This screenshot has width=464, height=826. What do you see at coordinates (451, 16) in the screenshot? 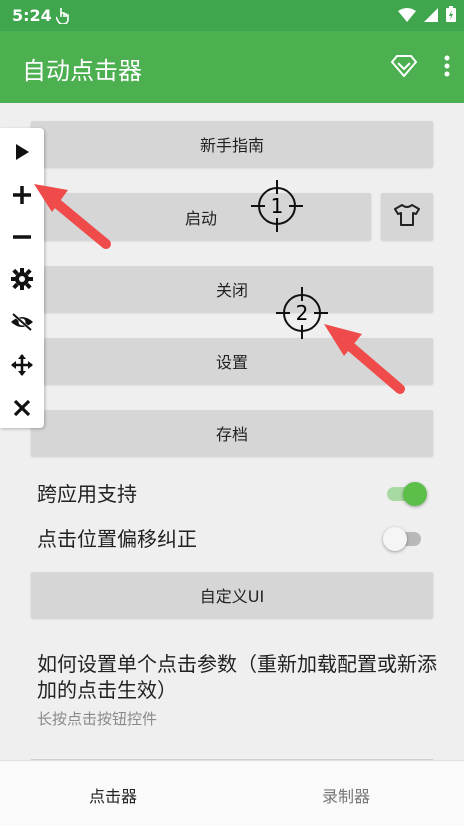
I see `battery-charging-icon` at bounding box center [451, 16].